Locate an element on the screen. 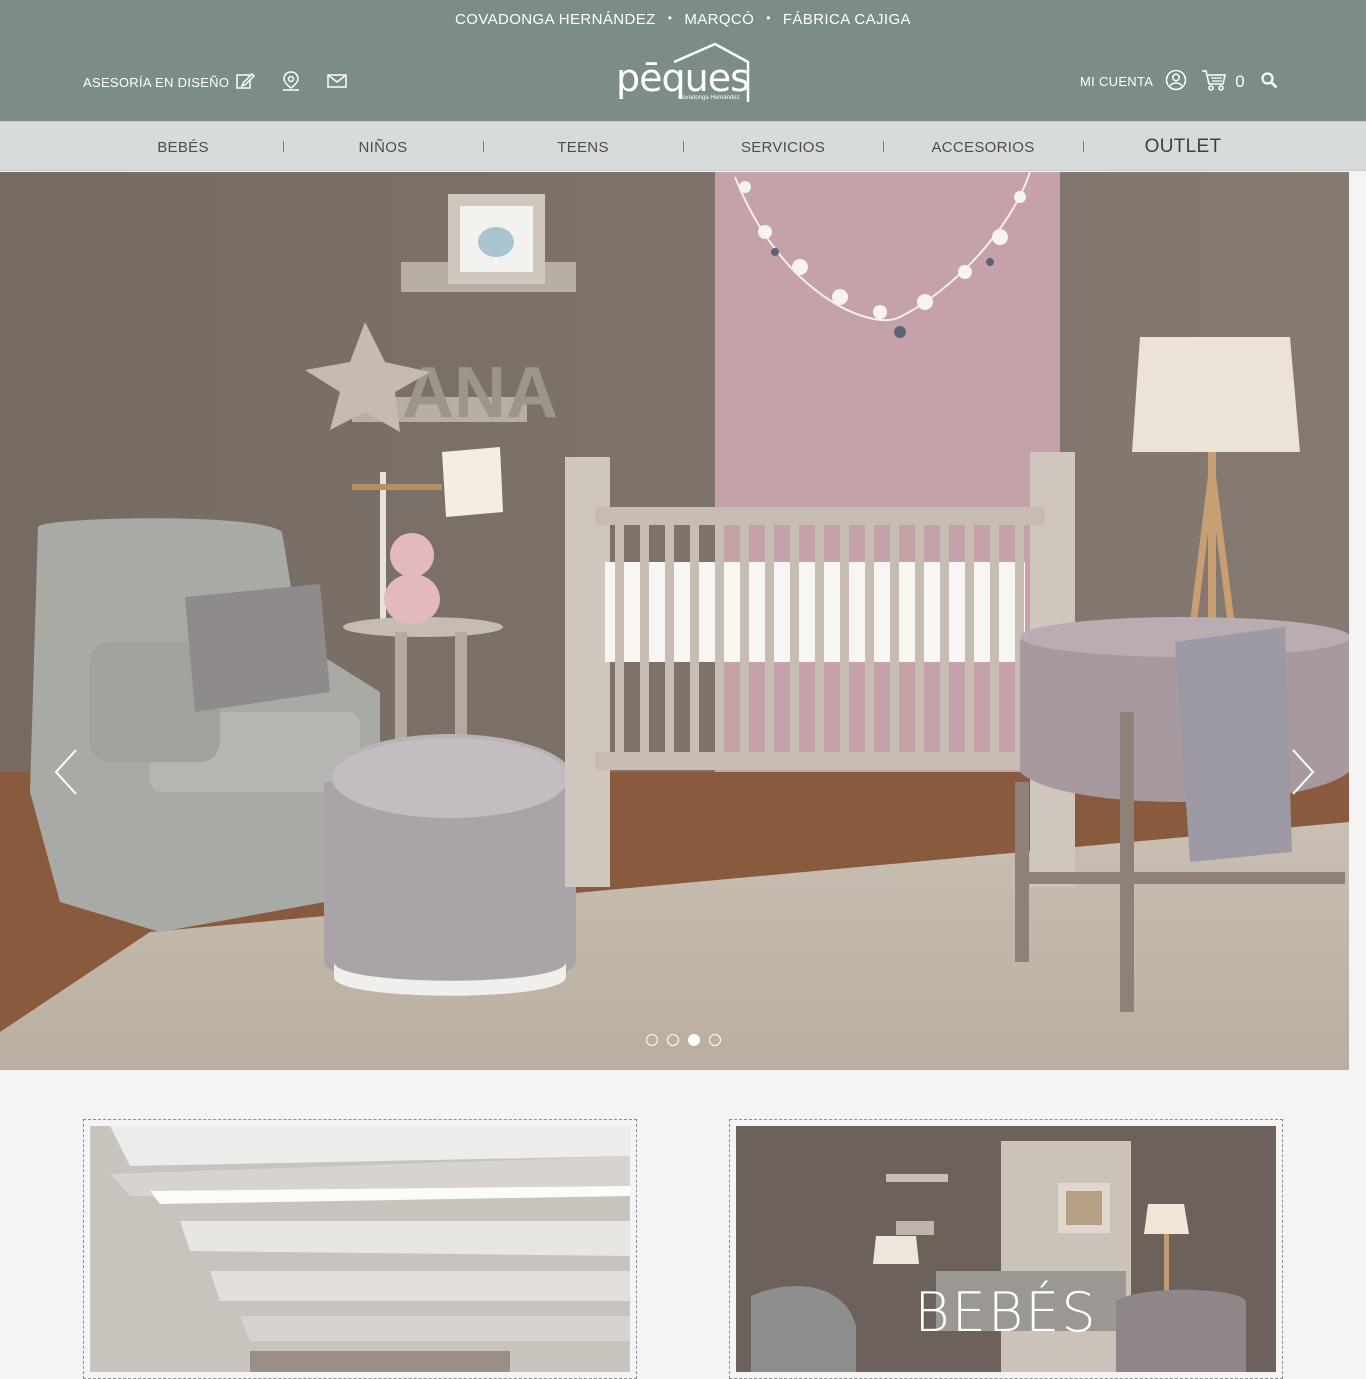  brand-link-marqco: MARQCÓ is located at coordinates (719, 19).